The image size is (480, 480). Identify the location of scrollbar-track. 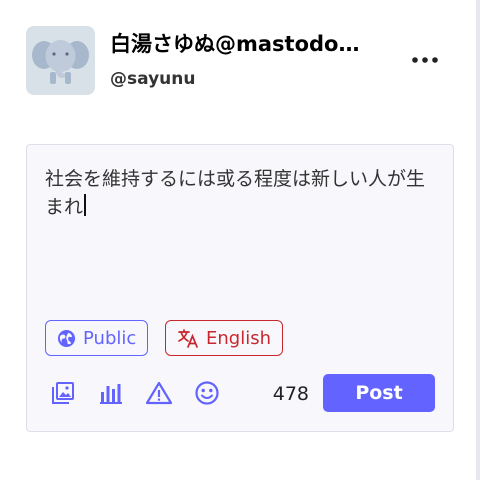
(478, 240).